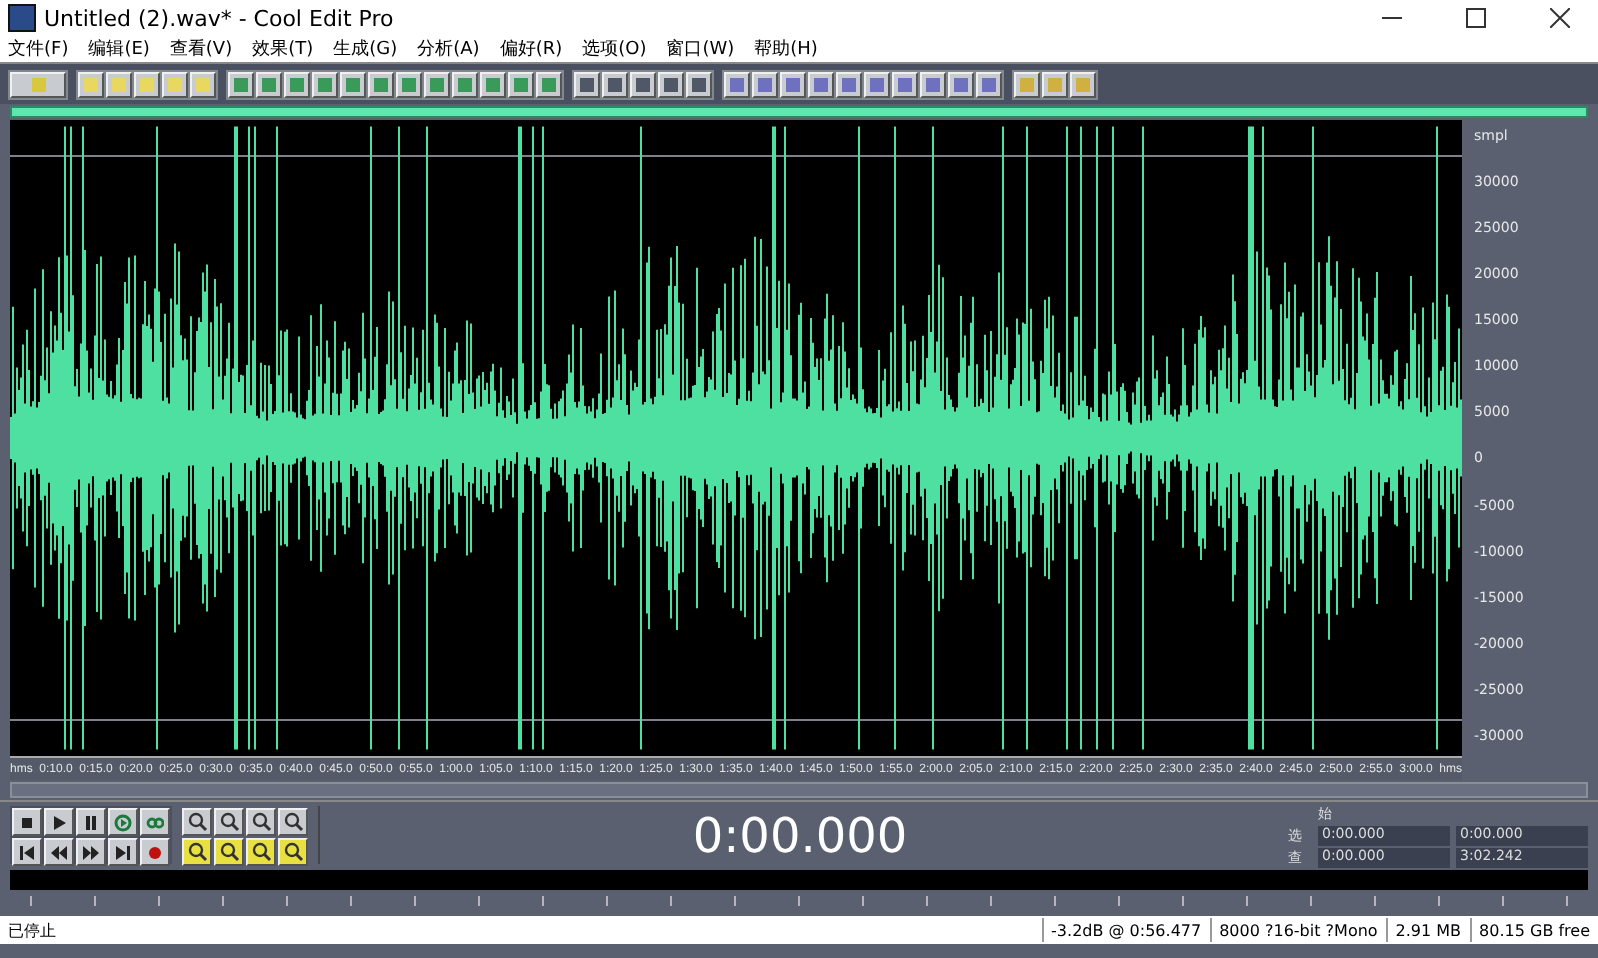 The image size is (1598, 958). I want to click on menu-item: 分析(A), so click(448, 49).